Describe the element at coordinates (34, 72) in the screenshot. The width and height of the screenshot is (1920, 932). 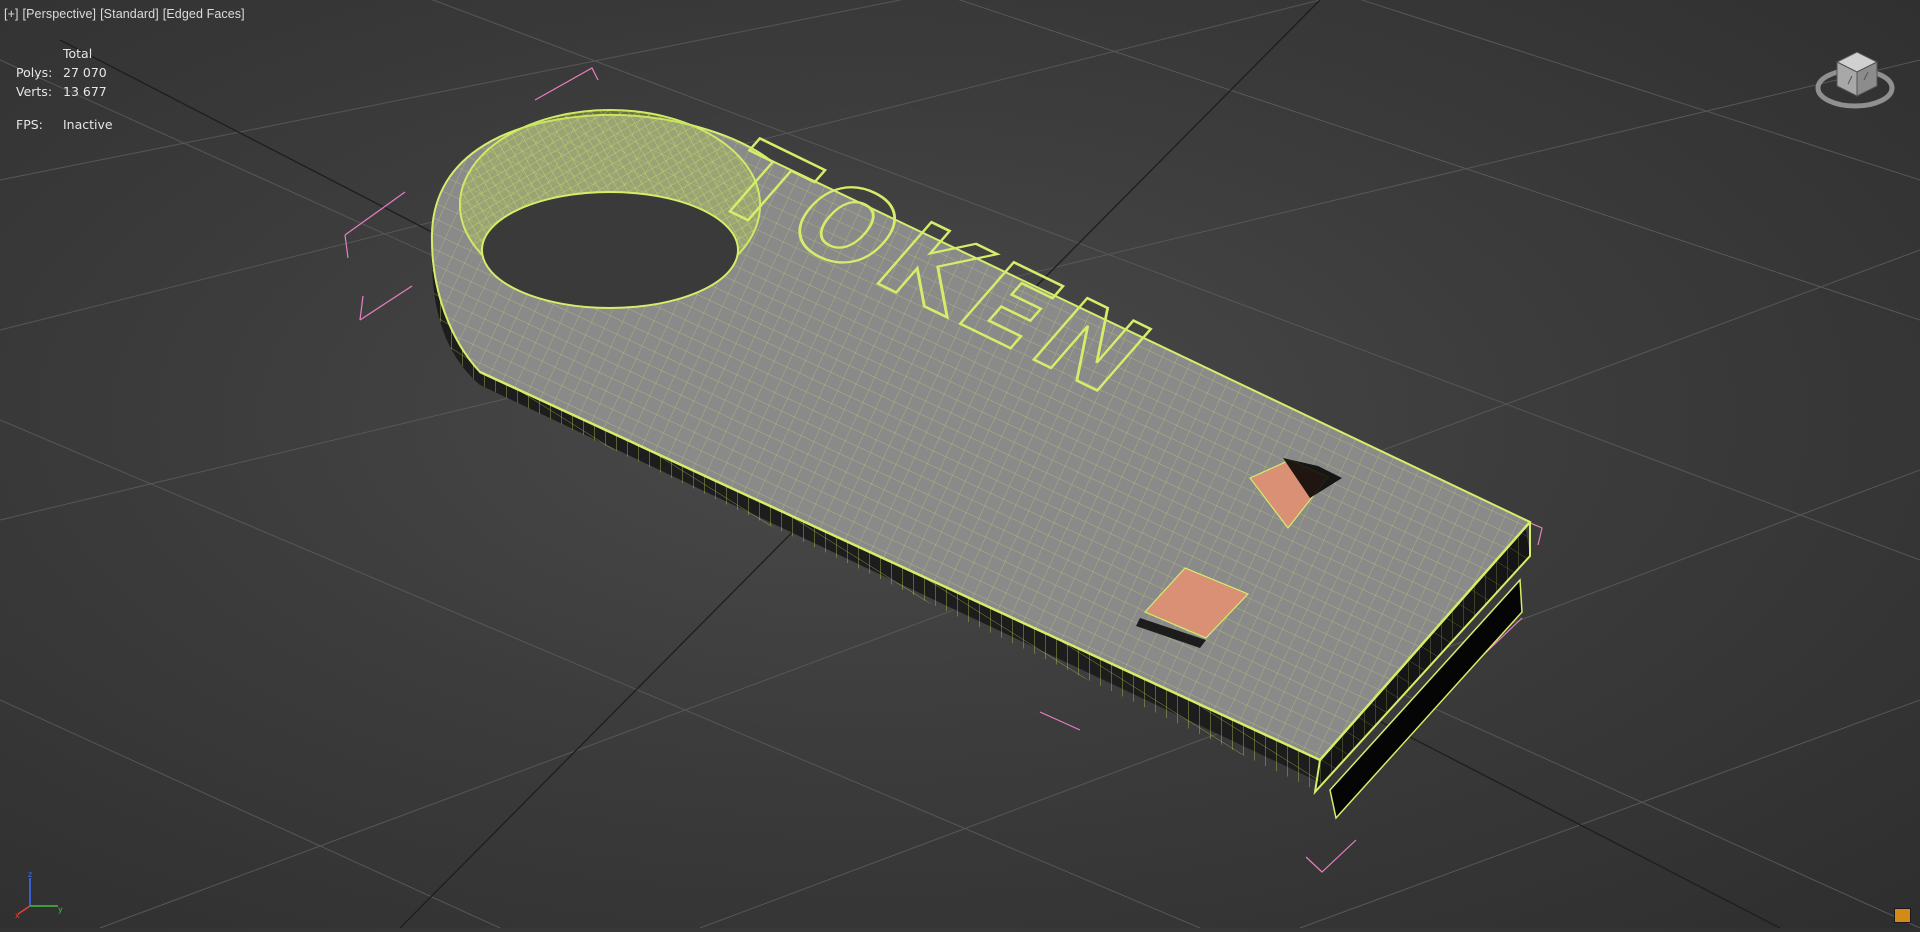
I see `polys-label: Polys:` at that location.